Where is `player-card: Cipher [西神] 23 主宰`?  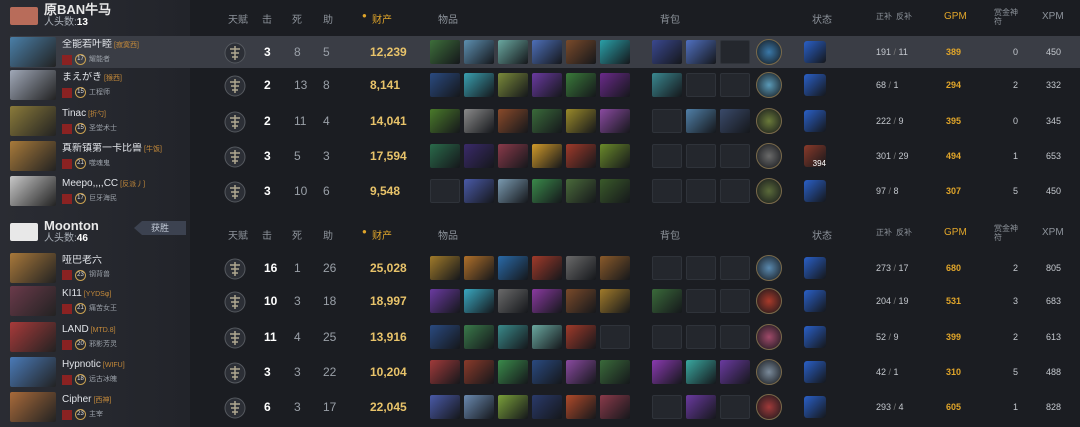 player-card: Cipher [西神] 23 主宰 is located at coordinates (100, 407).